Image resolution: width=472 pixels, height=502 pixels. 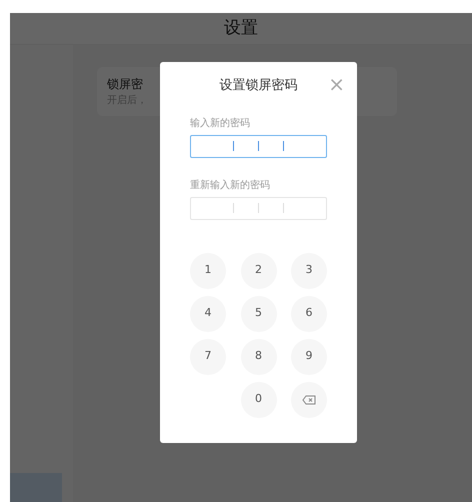 I want to click on keypad-key: 5, so click(x=258, y=314).